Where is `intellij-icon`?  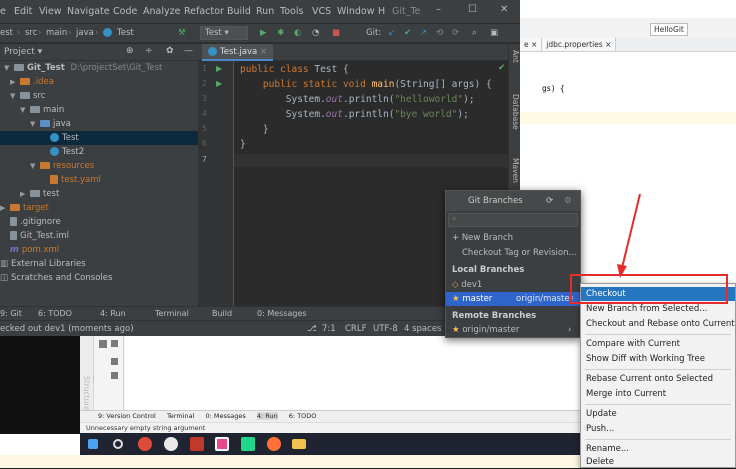 intellij-icon is located at coordinates (222, 444).